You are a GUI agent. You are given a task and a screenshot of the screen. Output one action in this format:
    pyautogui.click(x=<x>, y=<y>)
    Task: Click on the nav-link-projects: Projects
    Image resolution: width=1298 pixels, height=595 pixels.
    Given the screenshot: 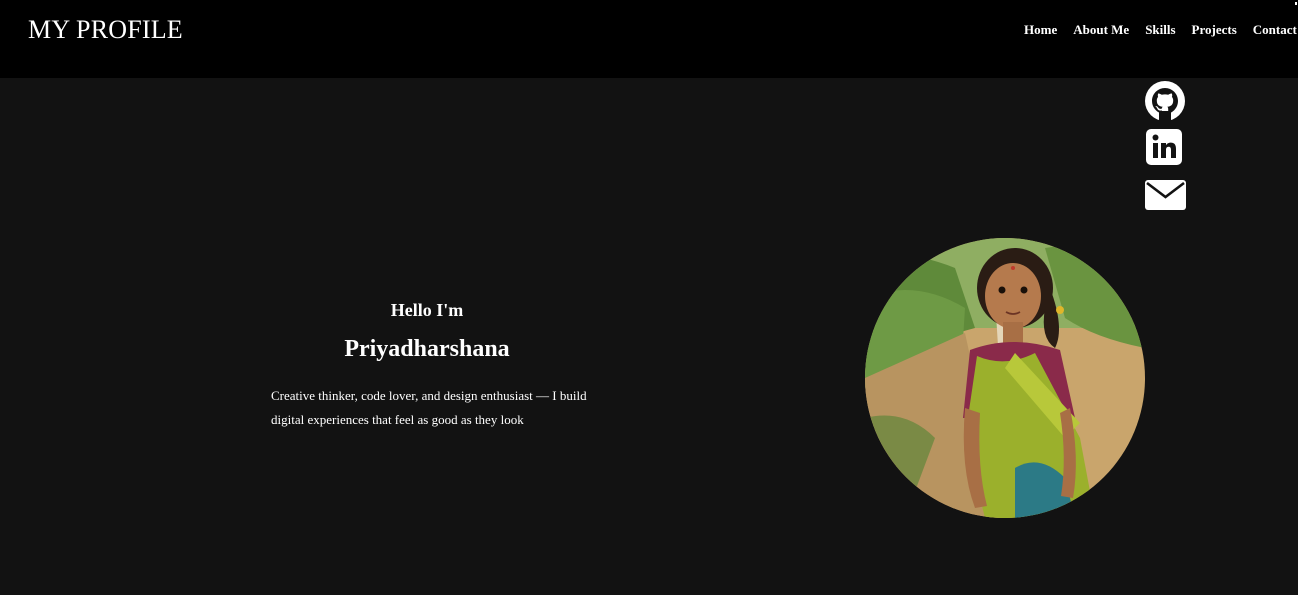 What is the action you would take?
    pyautogui.click(x=1214, y=30)
    